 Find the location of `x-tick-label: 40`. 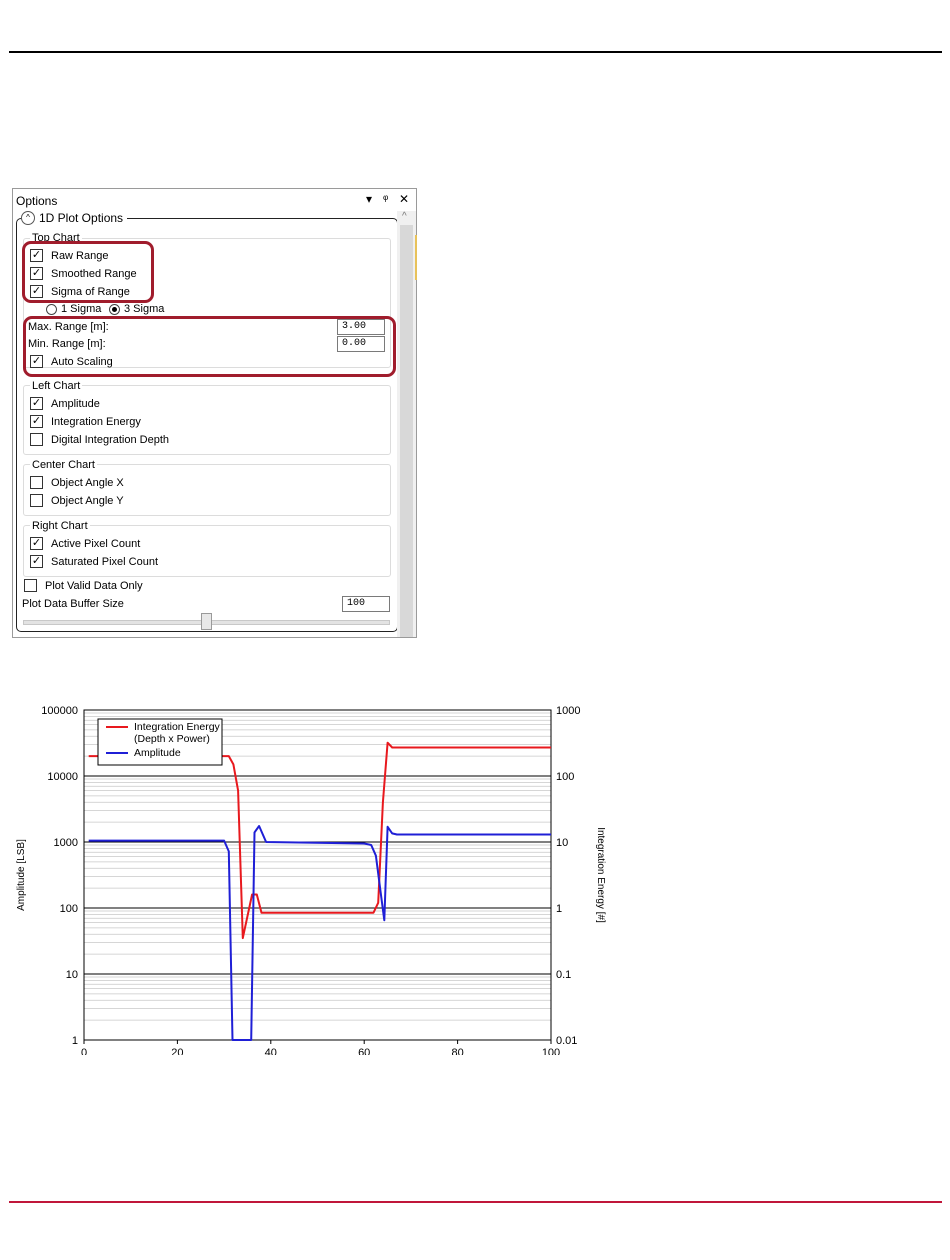

x-tick-label: 40 is located at coordinates (271, 1051).